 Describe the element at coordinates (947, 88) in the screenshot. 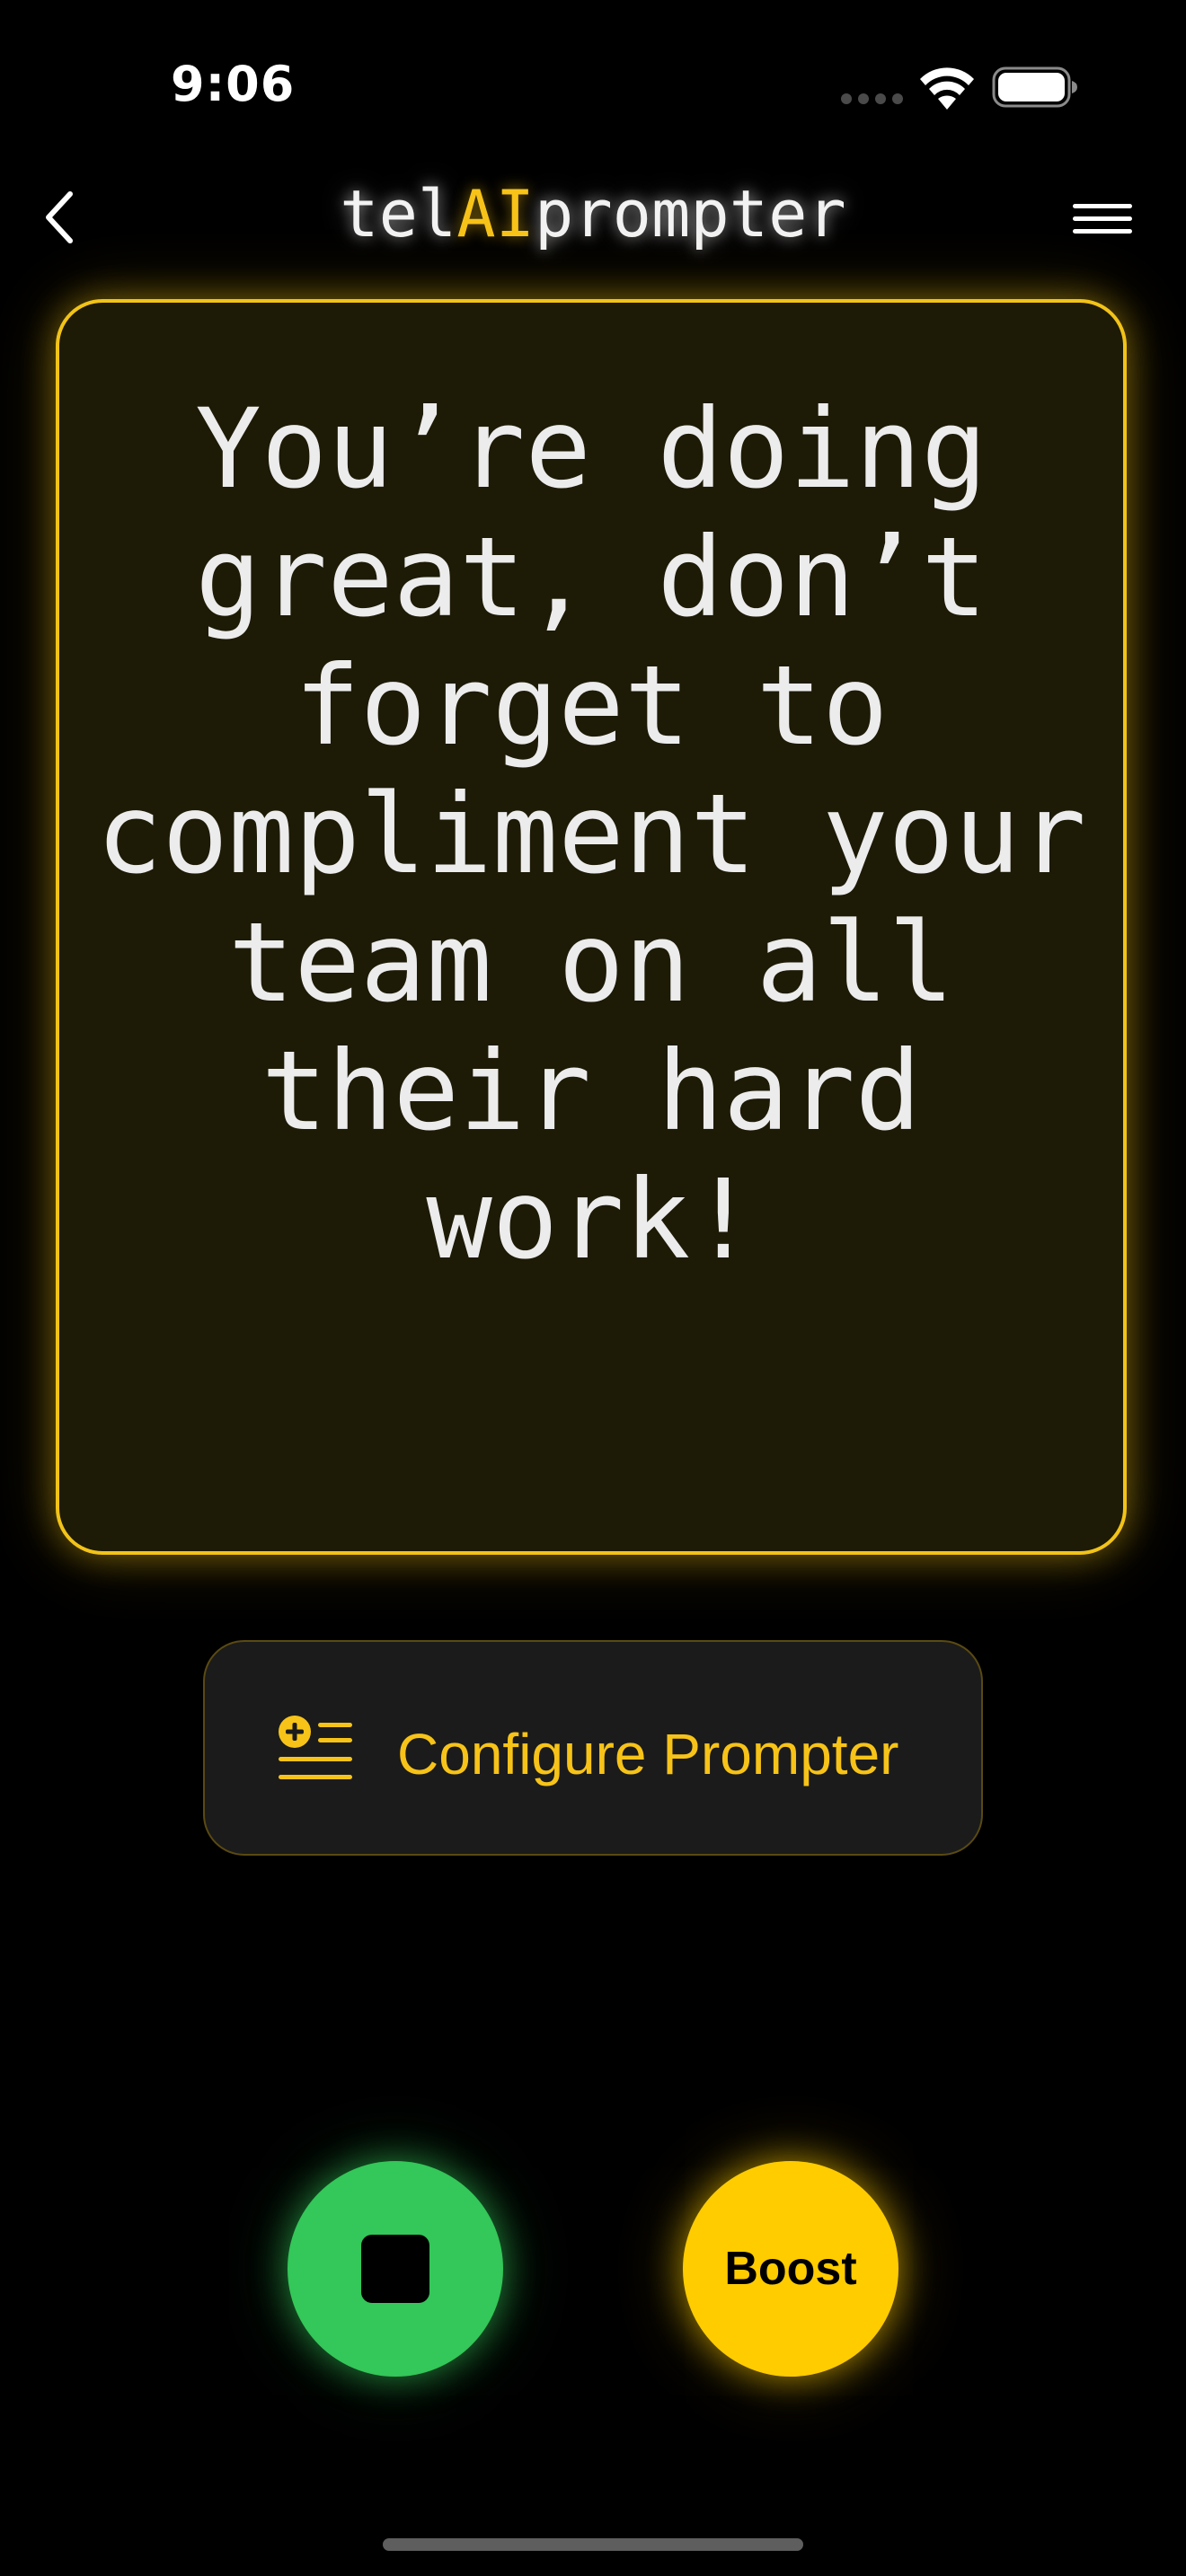

I see `wifi-icon` at that location.